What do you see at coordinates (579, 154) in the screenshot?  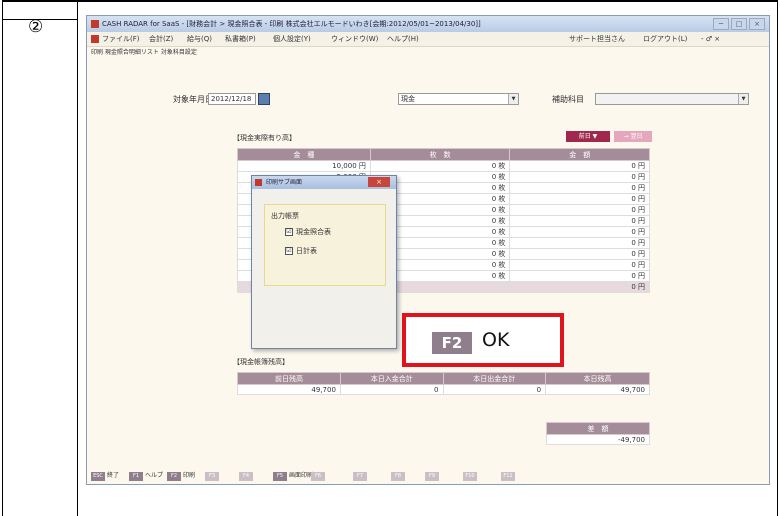 I see `column-header-amount: 金 額` at bounding box center [579, 154].